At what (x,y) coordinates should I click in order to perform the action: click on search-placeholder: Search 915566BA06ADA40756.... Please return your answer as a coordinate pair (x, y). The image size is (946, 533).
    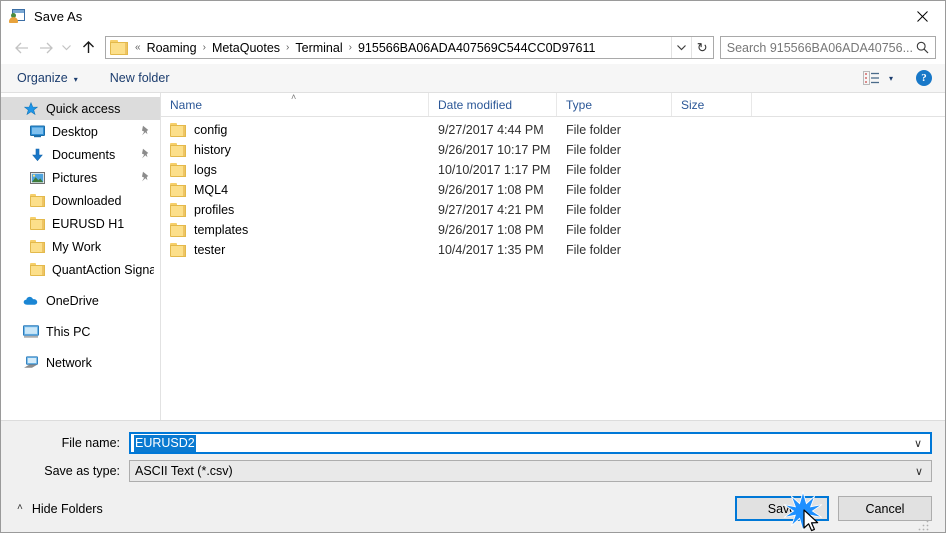
    Looking at the image, I should click on (819, 47).